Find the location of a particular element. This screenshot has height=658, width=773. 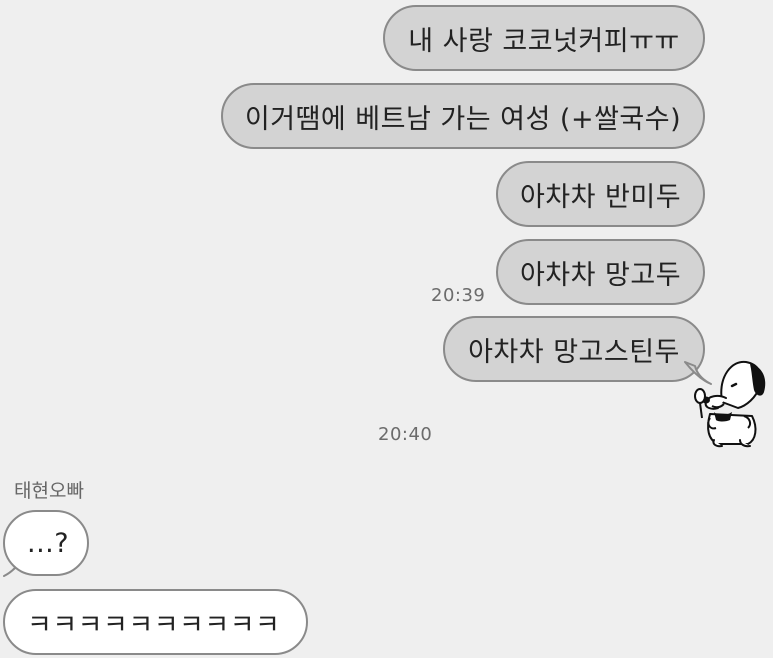

message-text: 아차차 망고스틴두 is located at coordinates (574, 352).